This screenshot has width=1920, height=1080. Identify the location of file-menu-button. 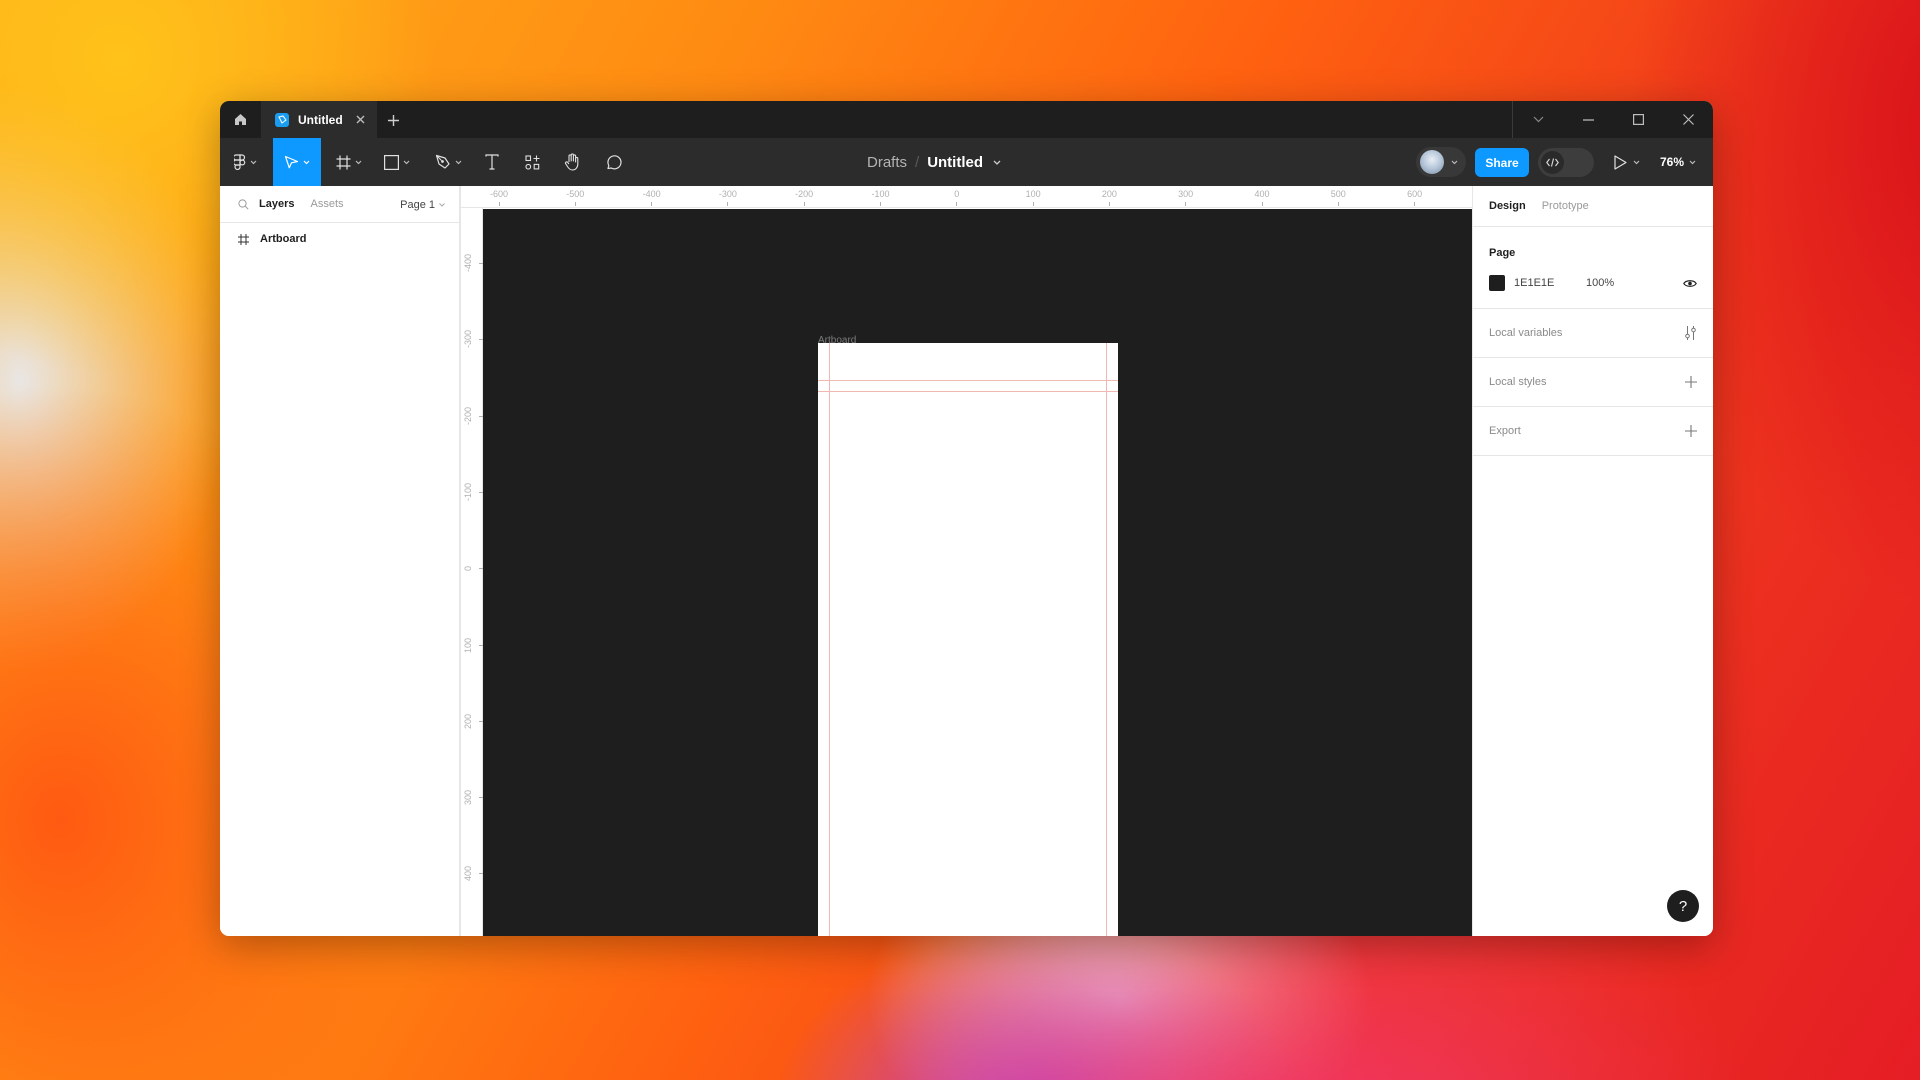
(997, 162).